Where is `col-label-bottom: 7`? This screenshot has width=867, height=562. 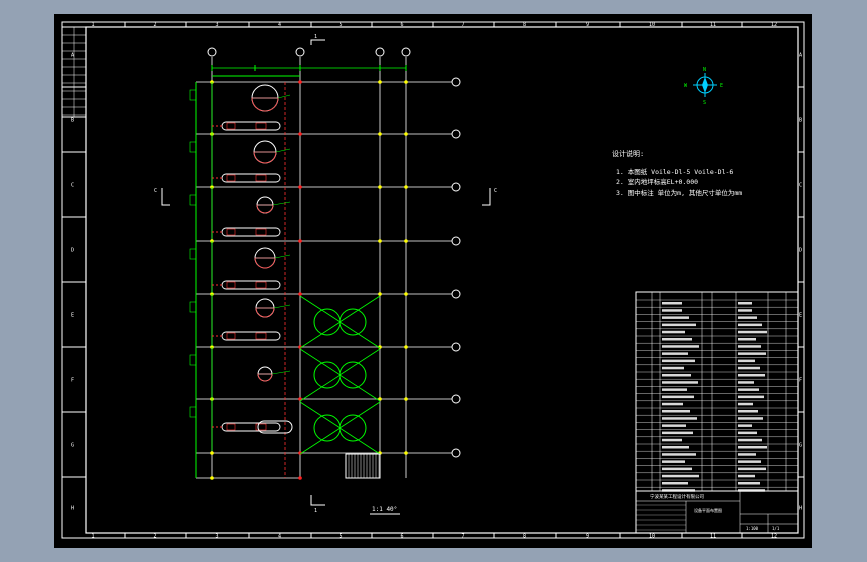 col-label-bottom: 7 is located at coordinates (463, 537).